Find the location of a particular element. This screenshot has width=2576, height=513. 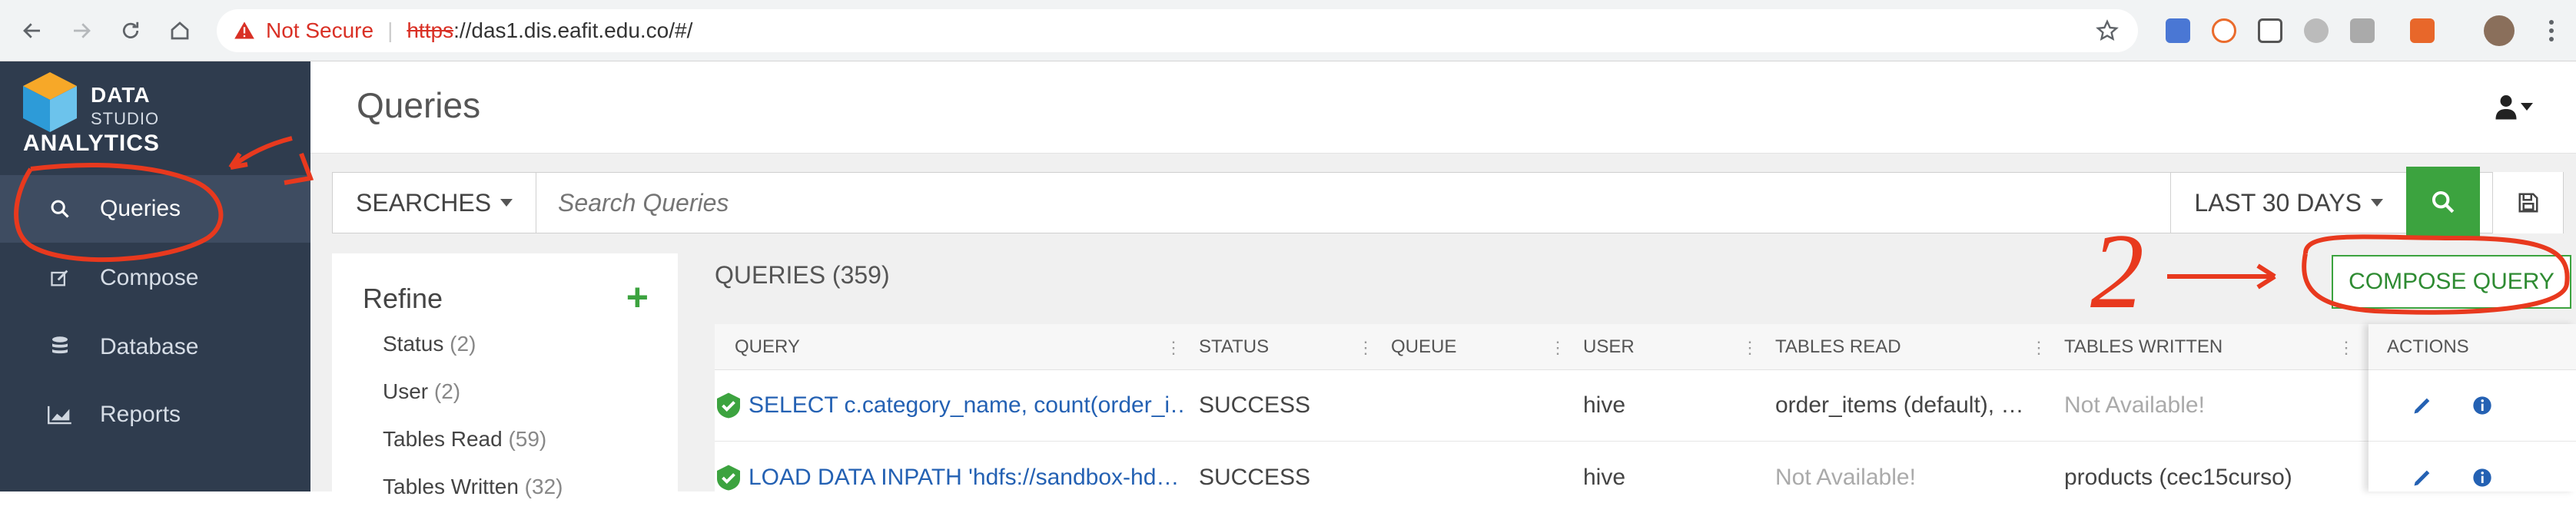

extension-icon-orange is located at coordinates (2224, 30).